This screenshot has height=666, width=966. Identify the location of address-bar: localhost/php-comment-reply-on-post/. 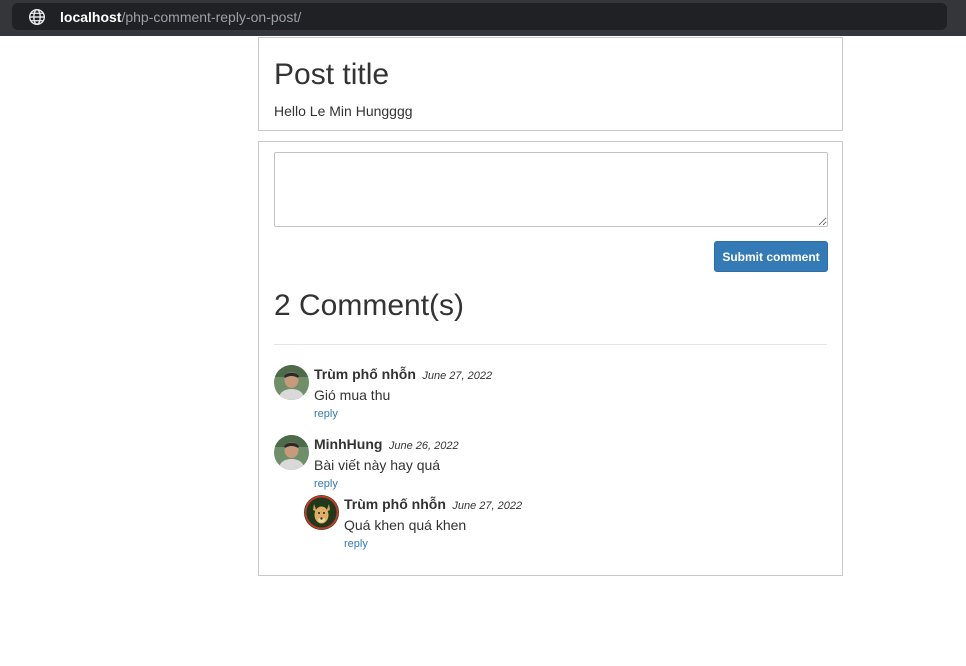
(479, 16).